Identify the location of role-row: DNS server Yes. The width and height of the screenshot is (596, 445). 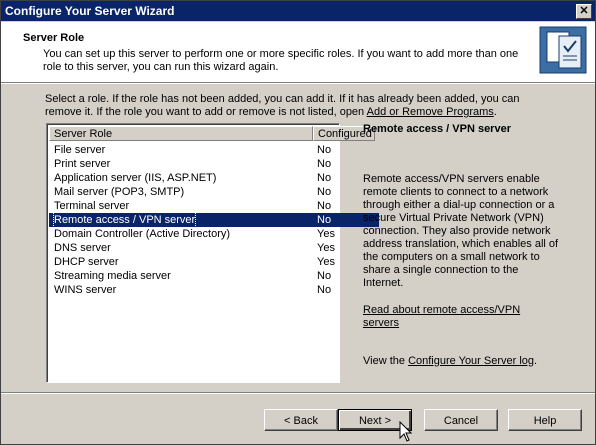
(214, 248).